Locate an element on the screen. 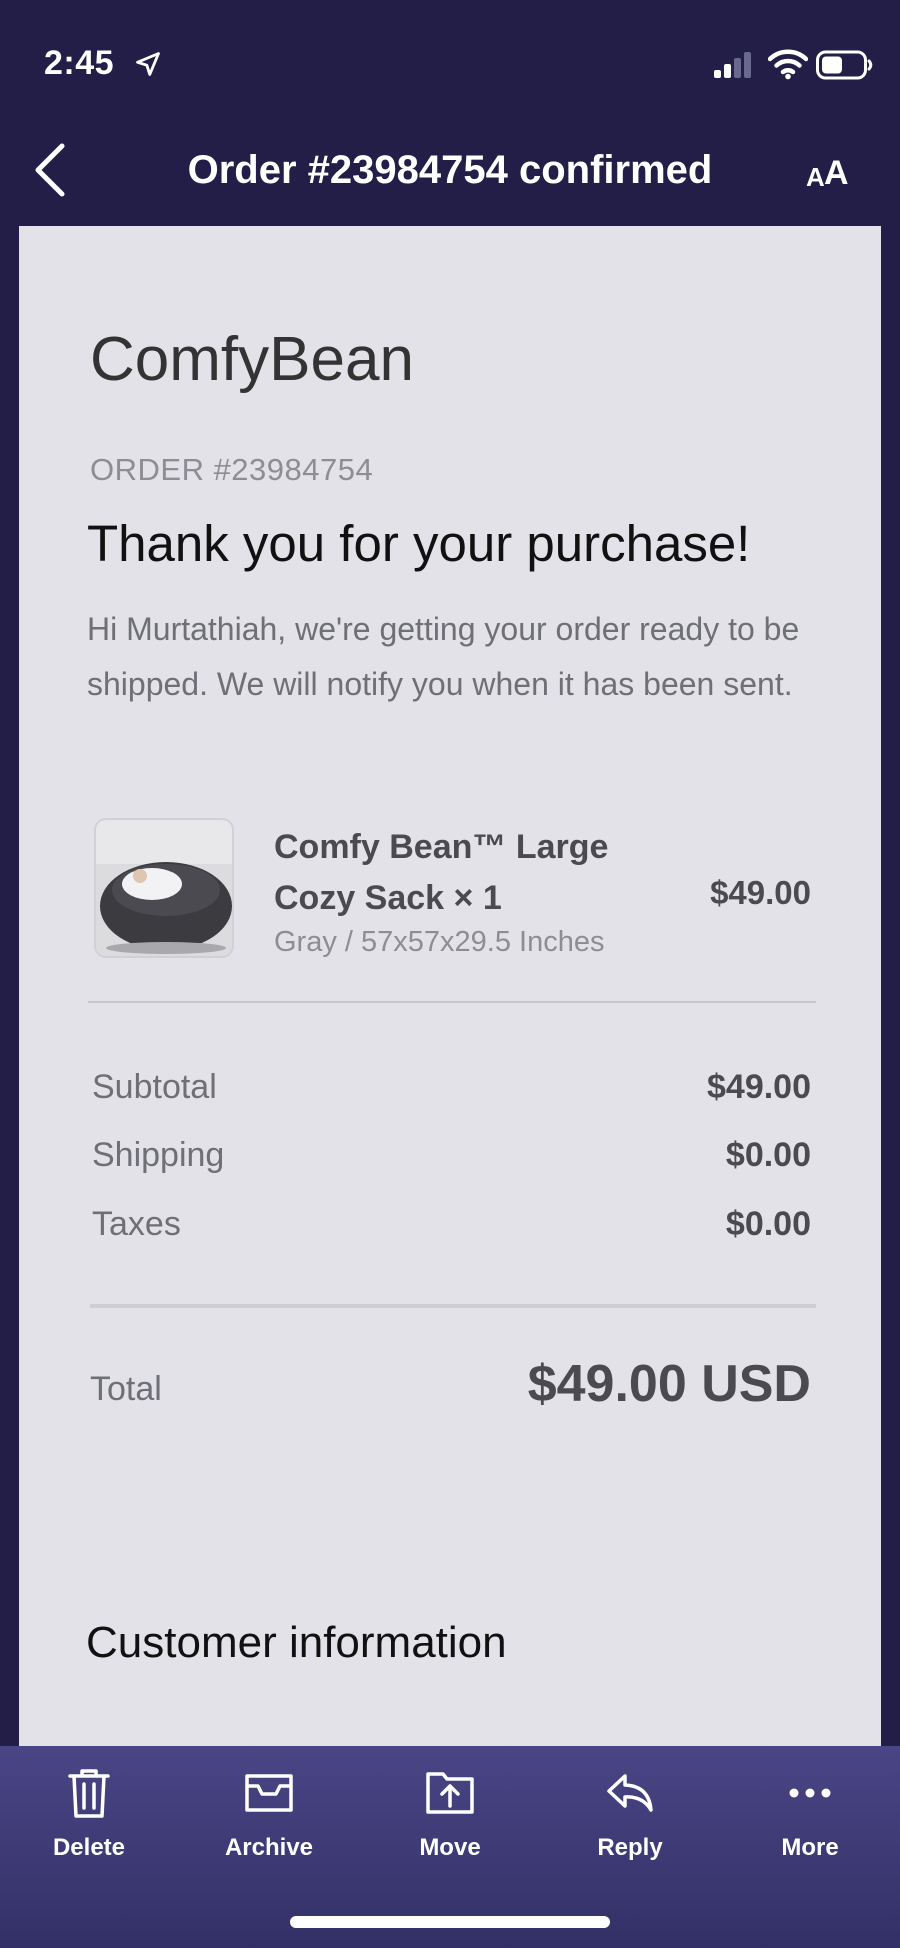 The width and height of the screenshot is (900, 1948). location-arrow-icon is located at coordinates (148, 64).